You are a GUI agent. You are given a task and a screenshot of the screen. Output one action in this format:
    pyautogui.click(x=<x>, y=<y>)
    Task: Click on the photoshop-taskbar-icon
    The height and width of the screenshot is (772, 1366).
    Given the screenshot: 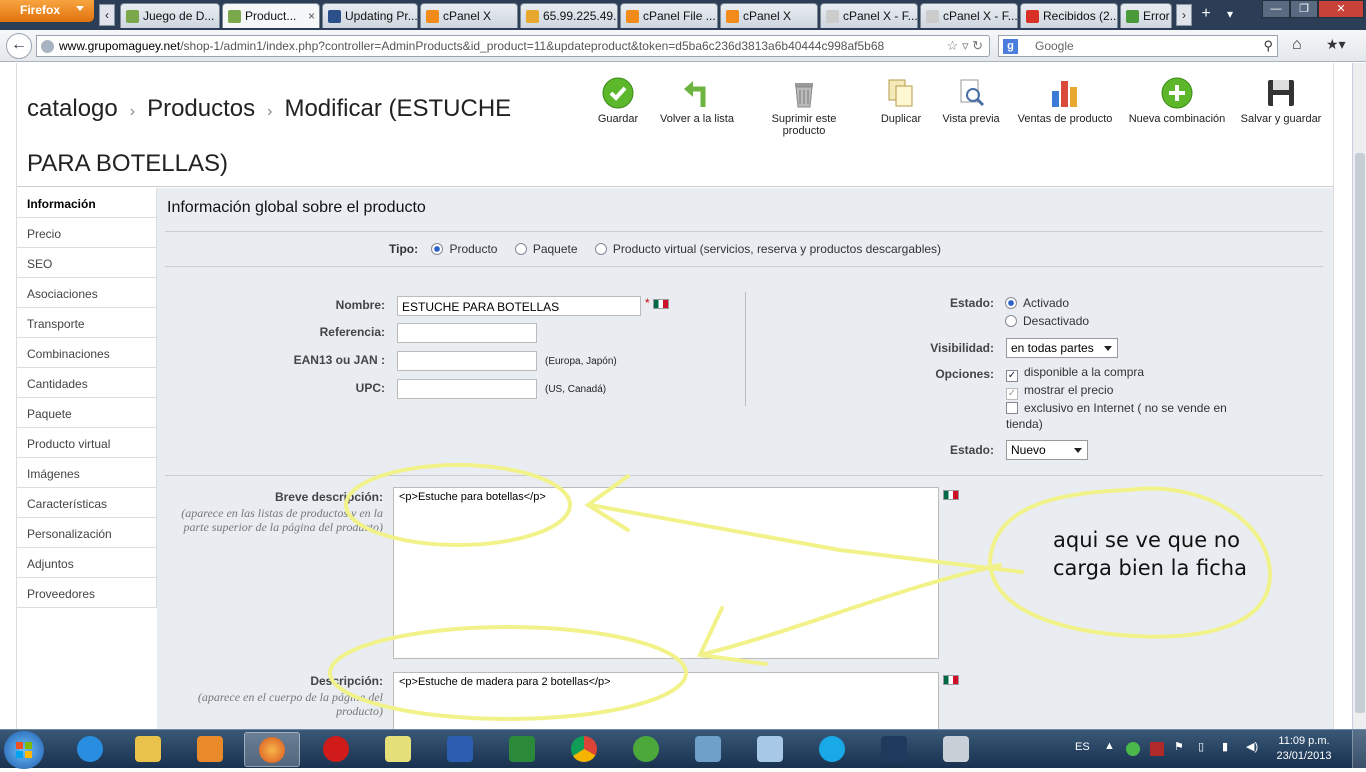 What is the action you would take?
    pyautogui.click(x=894, y=749)
    